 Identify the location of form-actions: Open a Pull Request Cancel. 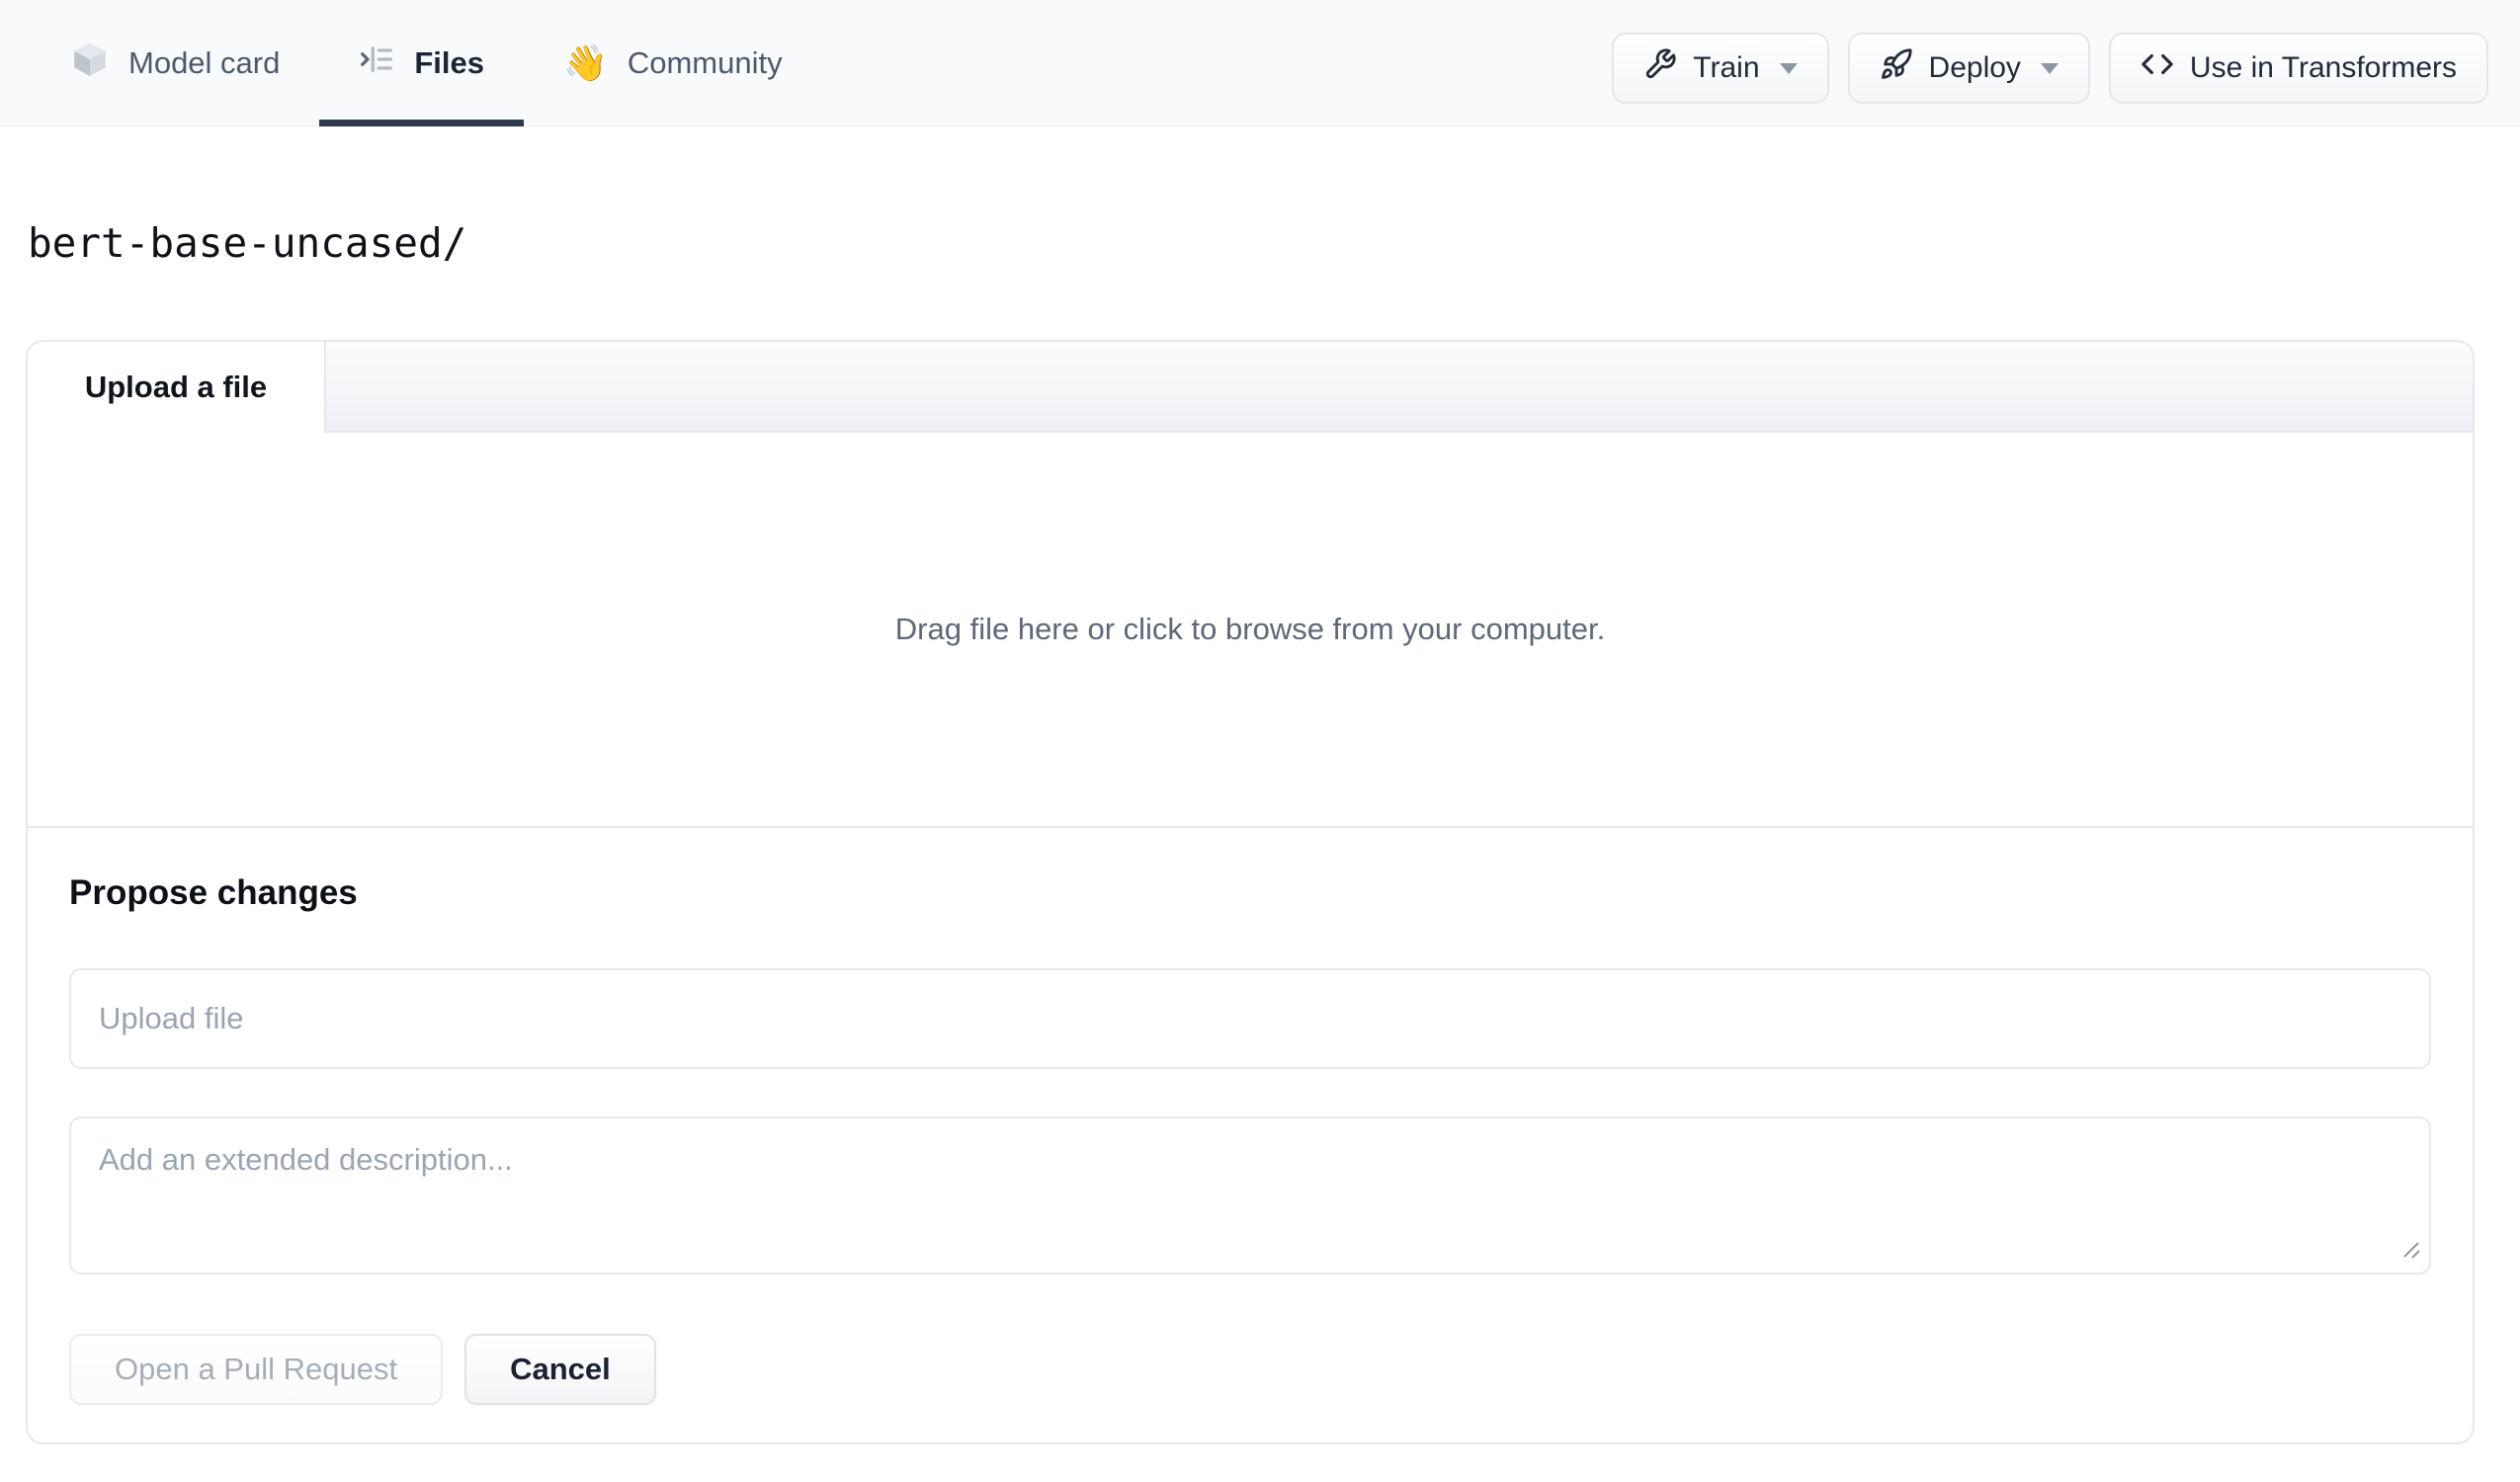
(1250, 1369).